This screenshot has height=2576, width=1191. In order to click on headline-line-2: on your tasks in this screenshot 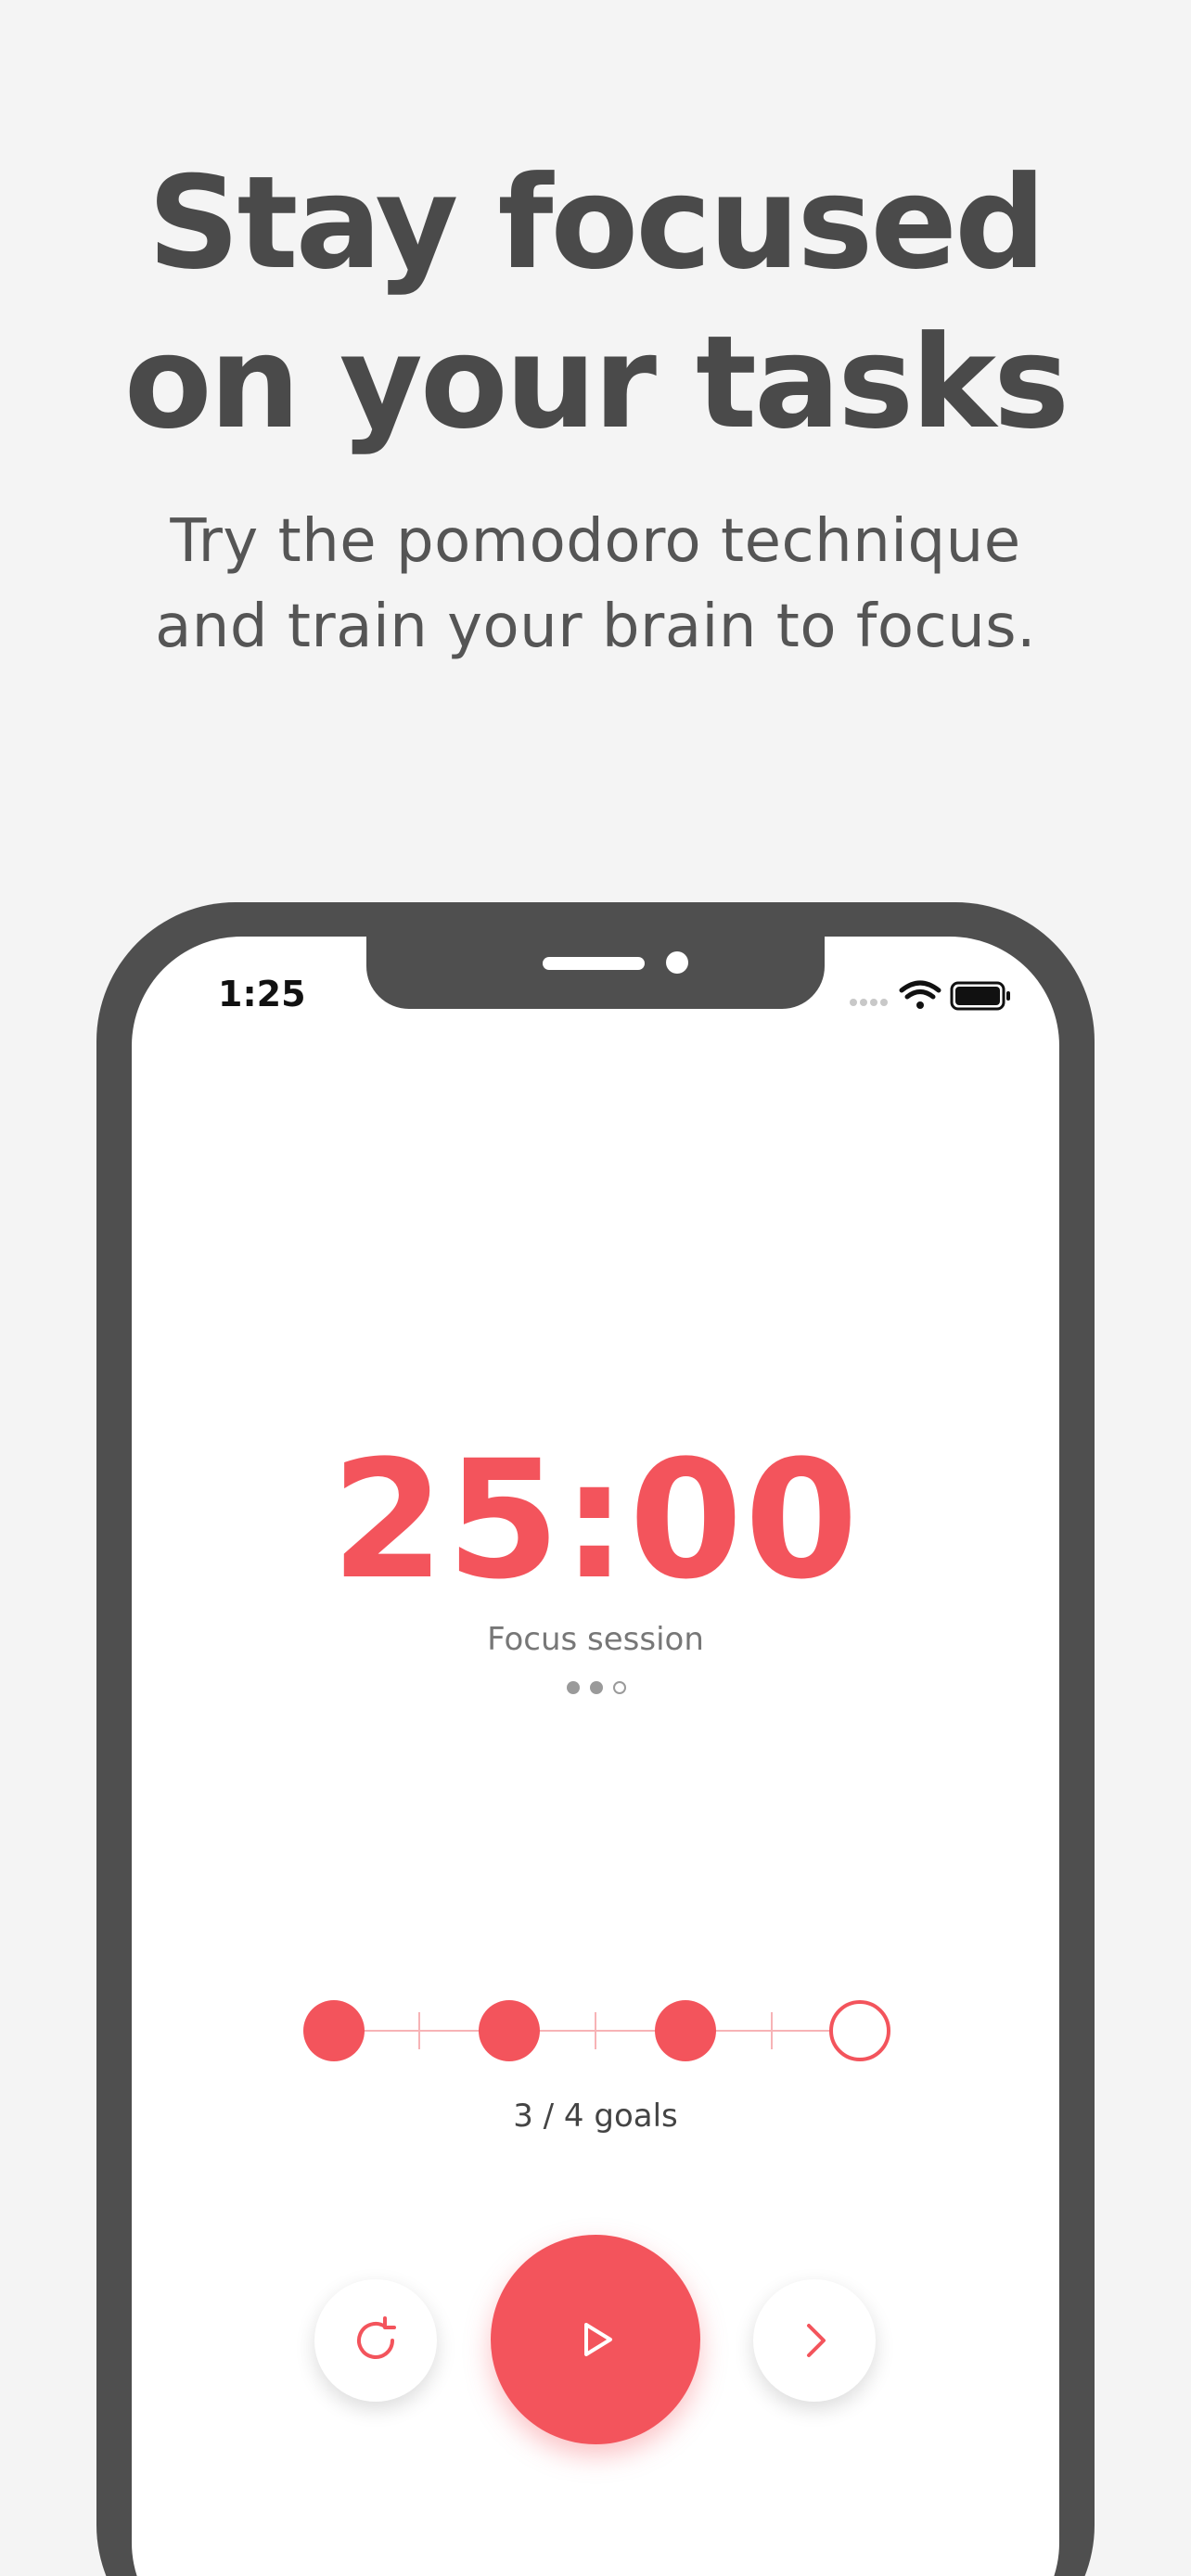, I will do `click(596, 383)`.